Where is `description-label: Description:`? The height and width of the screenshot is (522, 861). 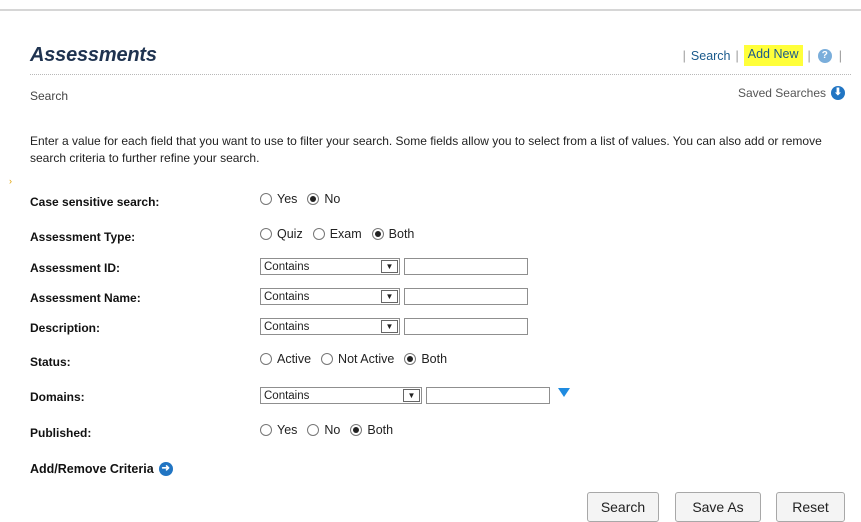
description-label: Description: is located at coordinates (65, 328).